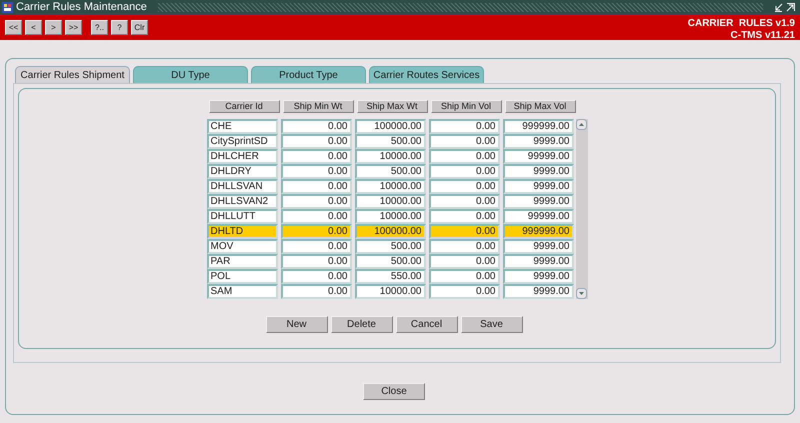 The image size is (800, 423). Describe the element at coordinates (242, 141) in the screenshot. I see `table-cell: CitySprintSD` at that location.